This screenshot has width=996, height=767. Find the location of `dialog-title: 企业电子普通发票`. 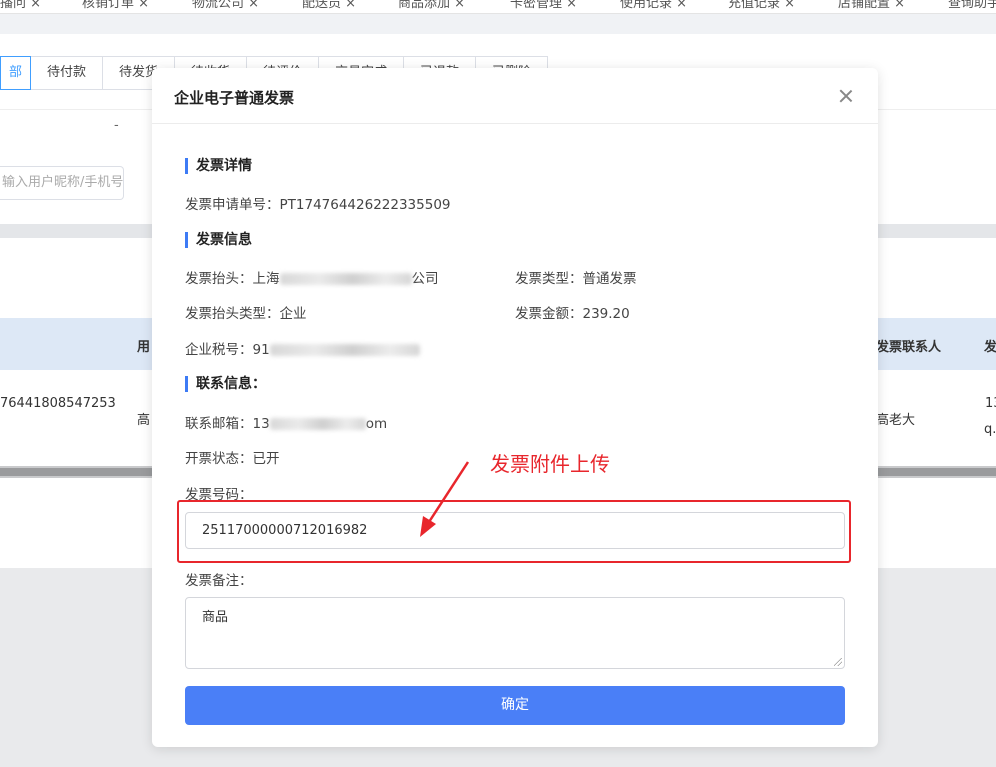

dialog-title: 企业电子普通发票 is located at coordinates (234, 98).